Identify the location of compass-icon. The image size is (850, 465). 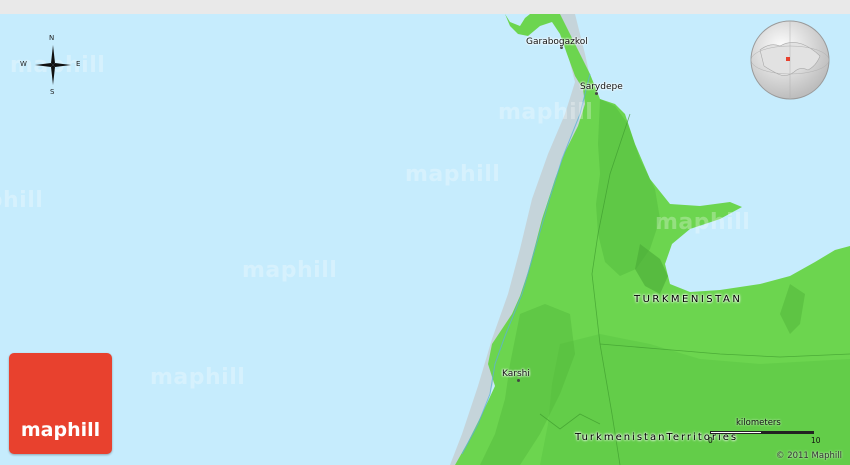
(53, 65).